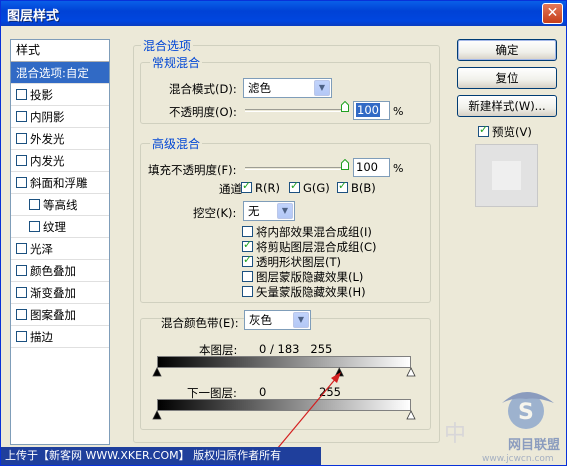  What do you see at coordinates (41, 249) in the screenshot?
I see `style-item-label: 光泽` at bounding box center [41, 249].